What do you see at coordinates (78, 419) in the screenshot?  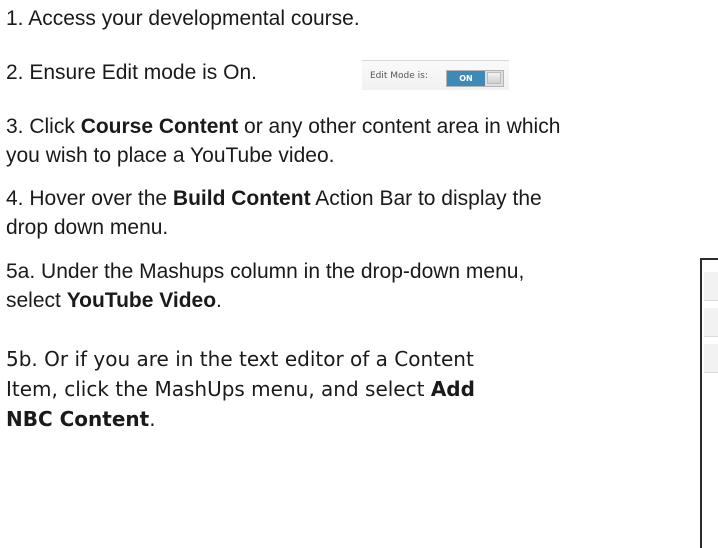 I see `step-5b-bold-nbc: NBC Content` at bounding box center [78, 419].